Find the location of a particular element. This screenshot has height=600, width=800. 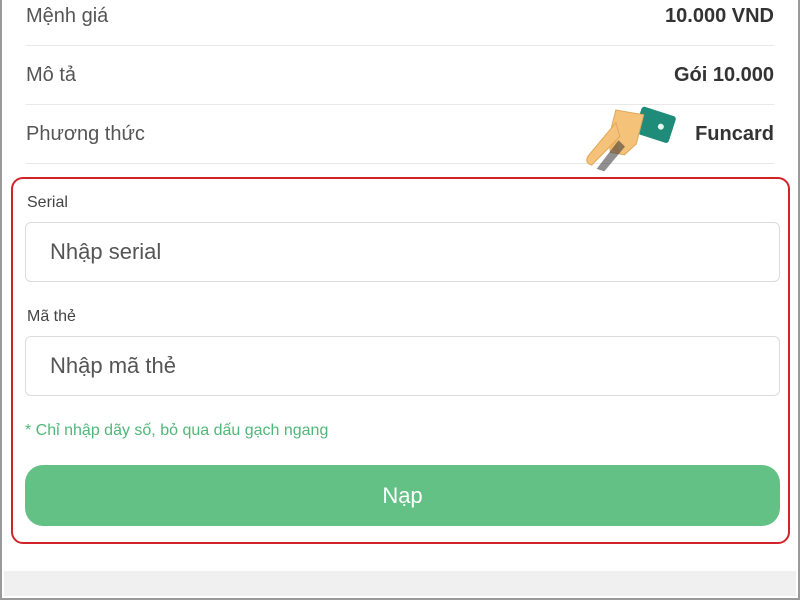

bottom-strip is located at coordinates (400, 583).